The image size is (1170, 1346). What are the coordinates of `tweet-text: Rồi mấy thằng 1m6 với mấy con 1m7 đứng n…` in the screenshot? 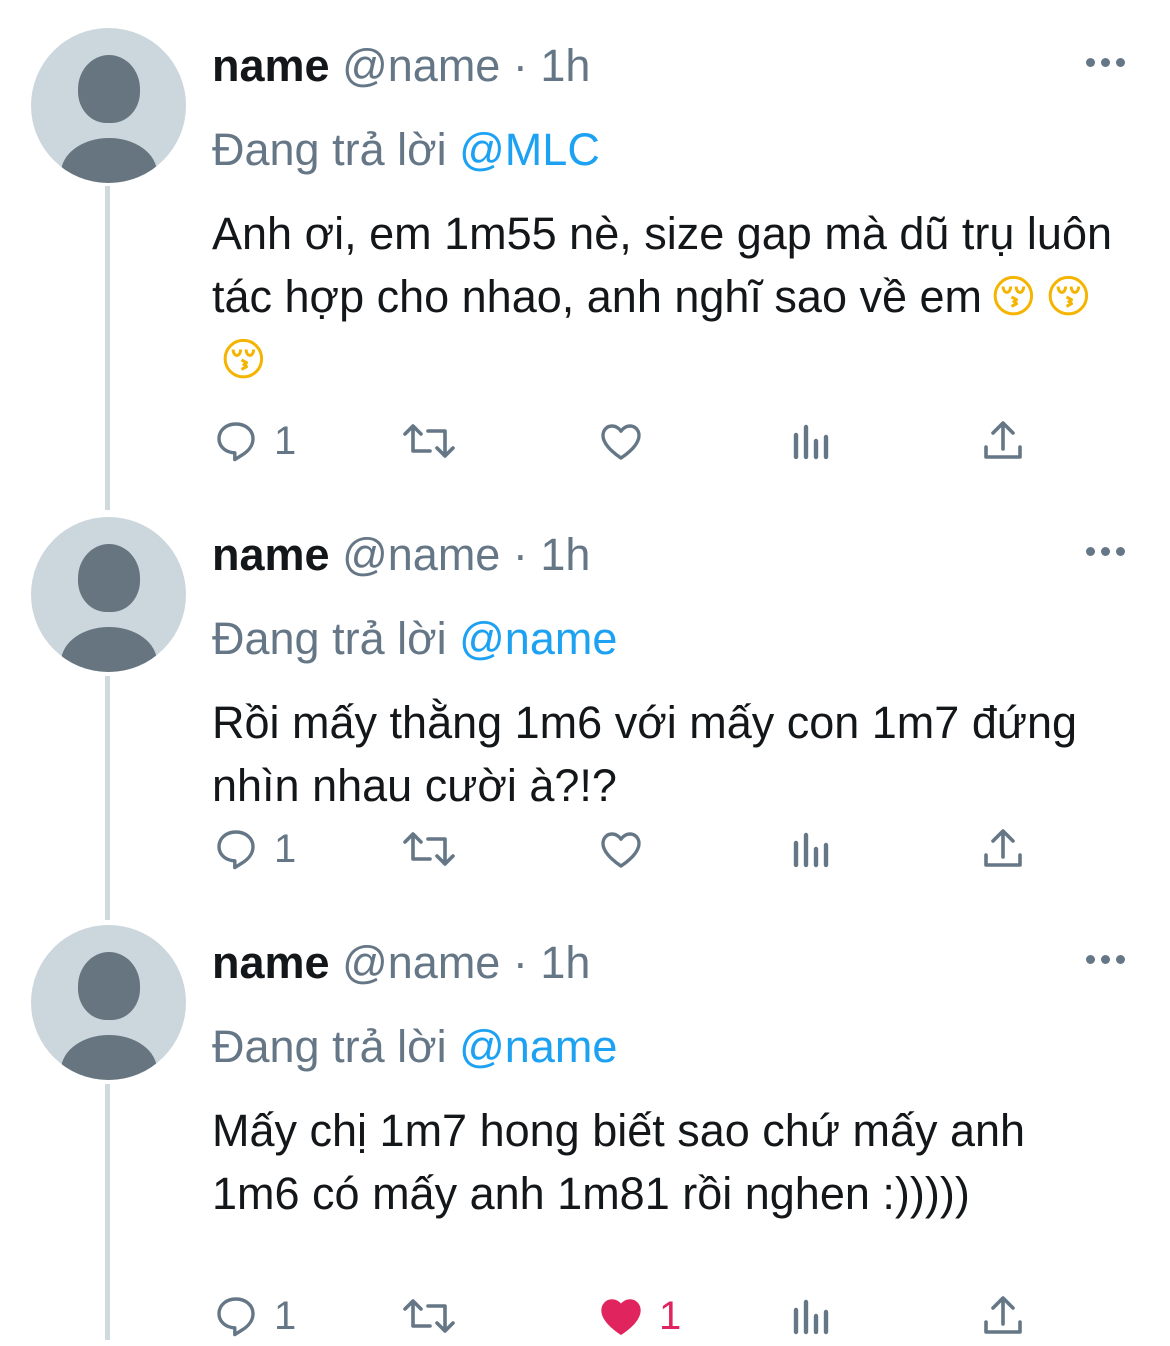 It's located at (645, 754).